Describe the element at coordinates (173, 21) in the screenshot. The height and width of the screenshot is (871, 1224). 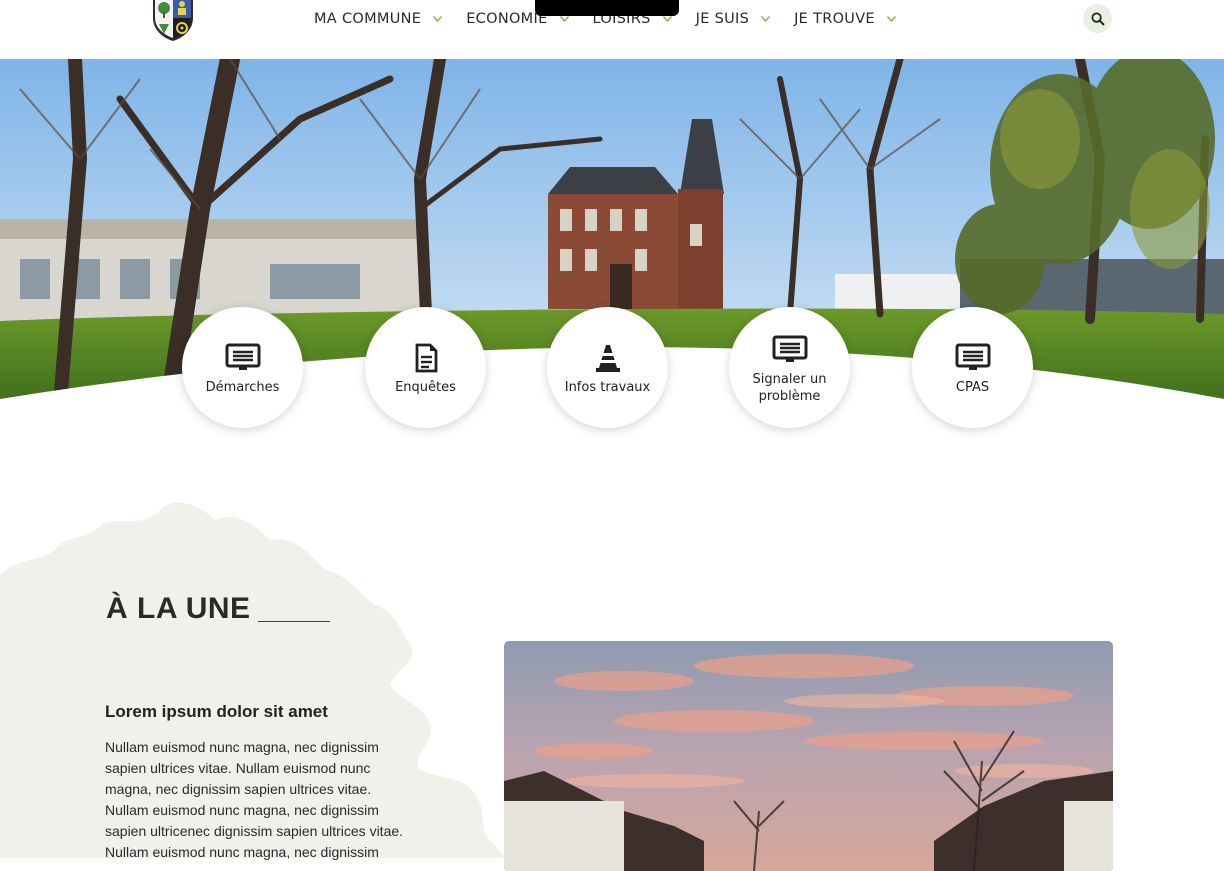
I see `coat-of-arms-icon` at that location.